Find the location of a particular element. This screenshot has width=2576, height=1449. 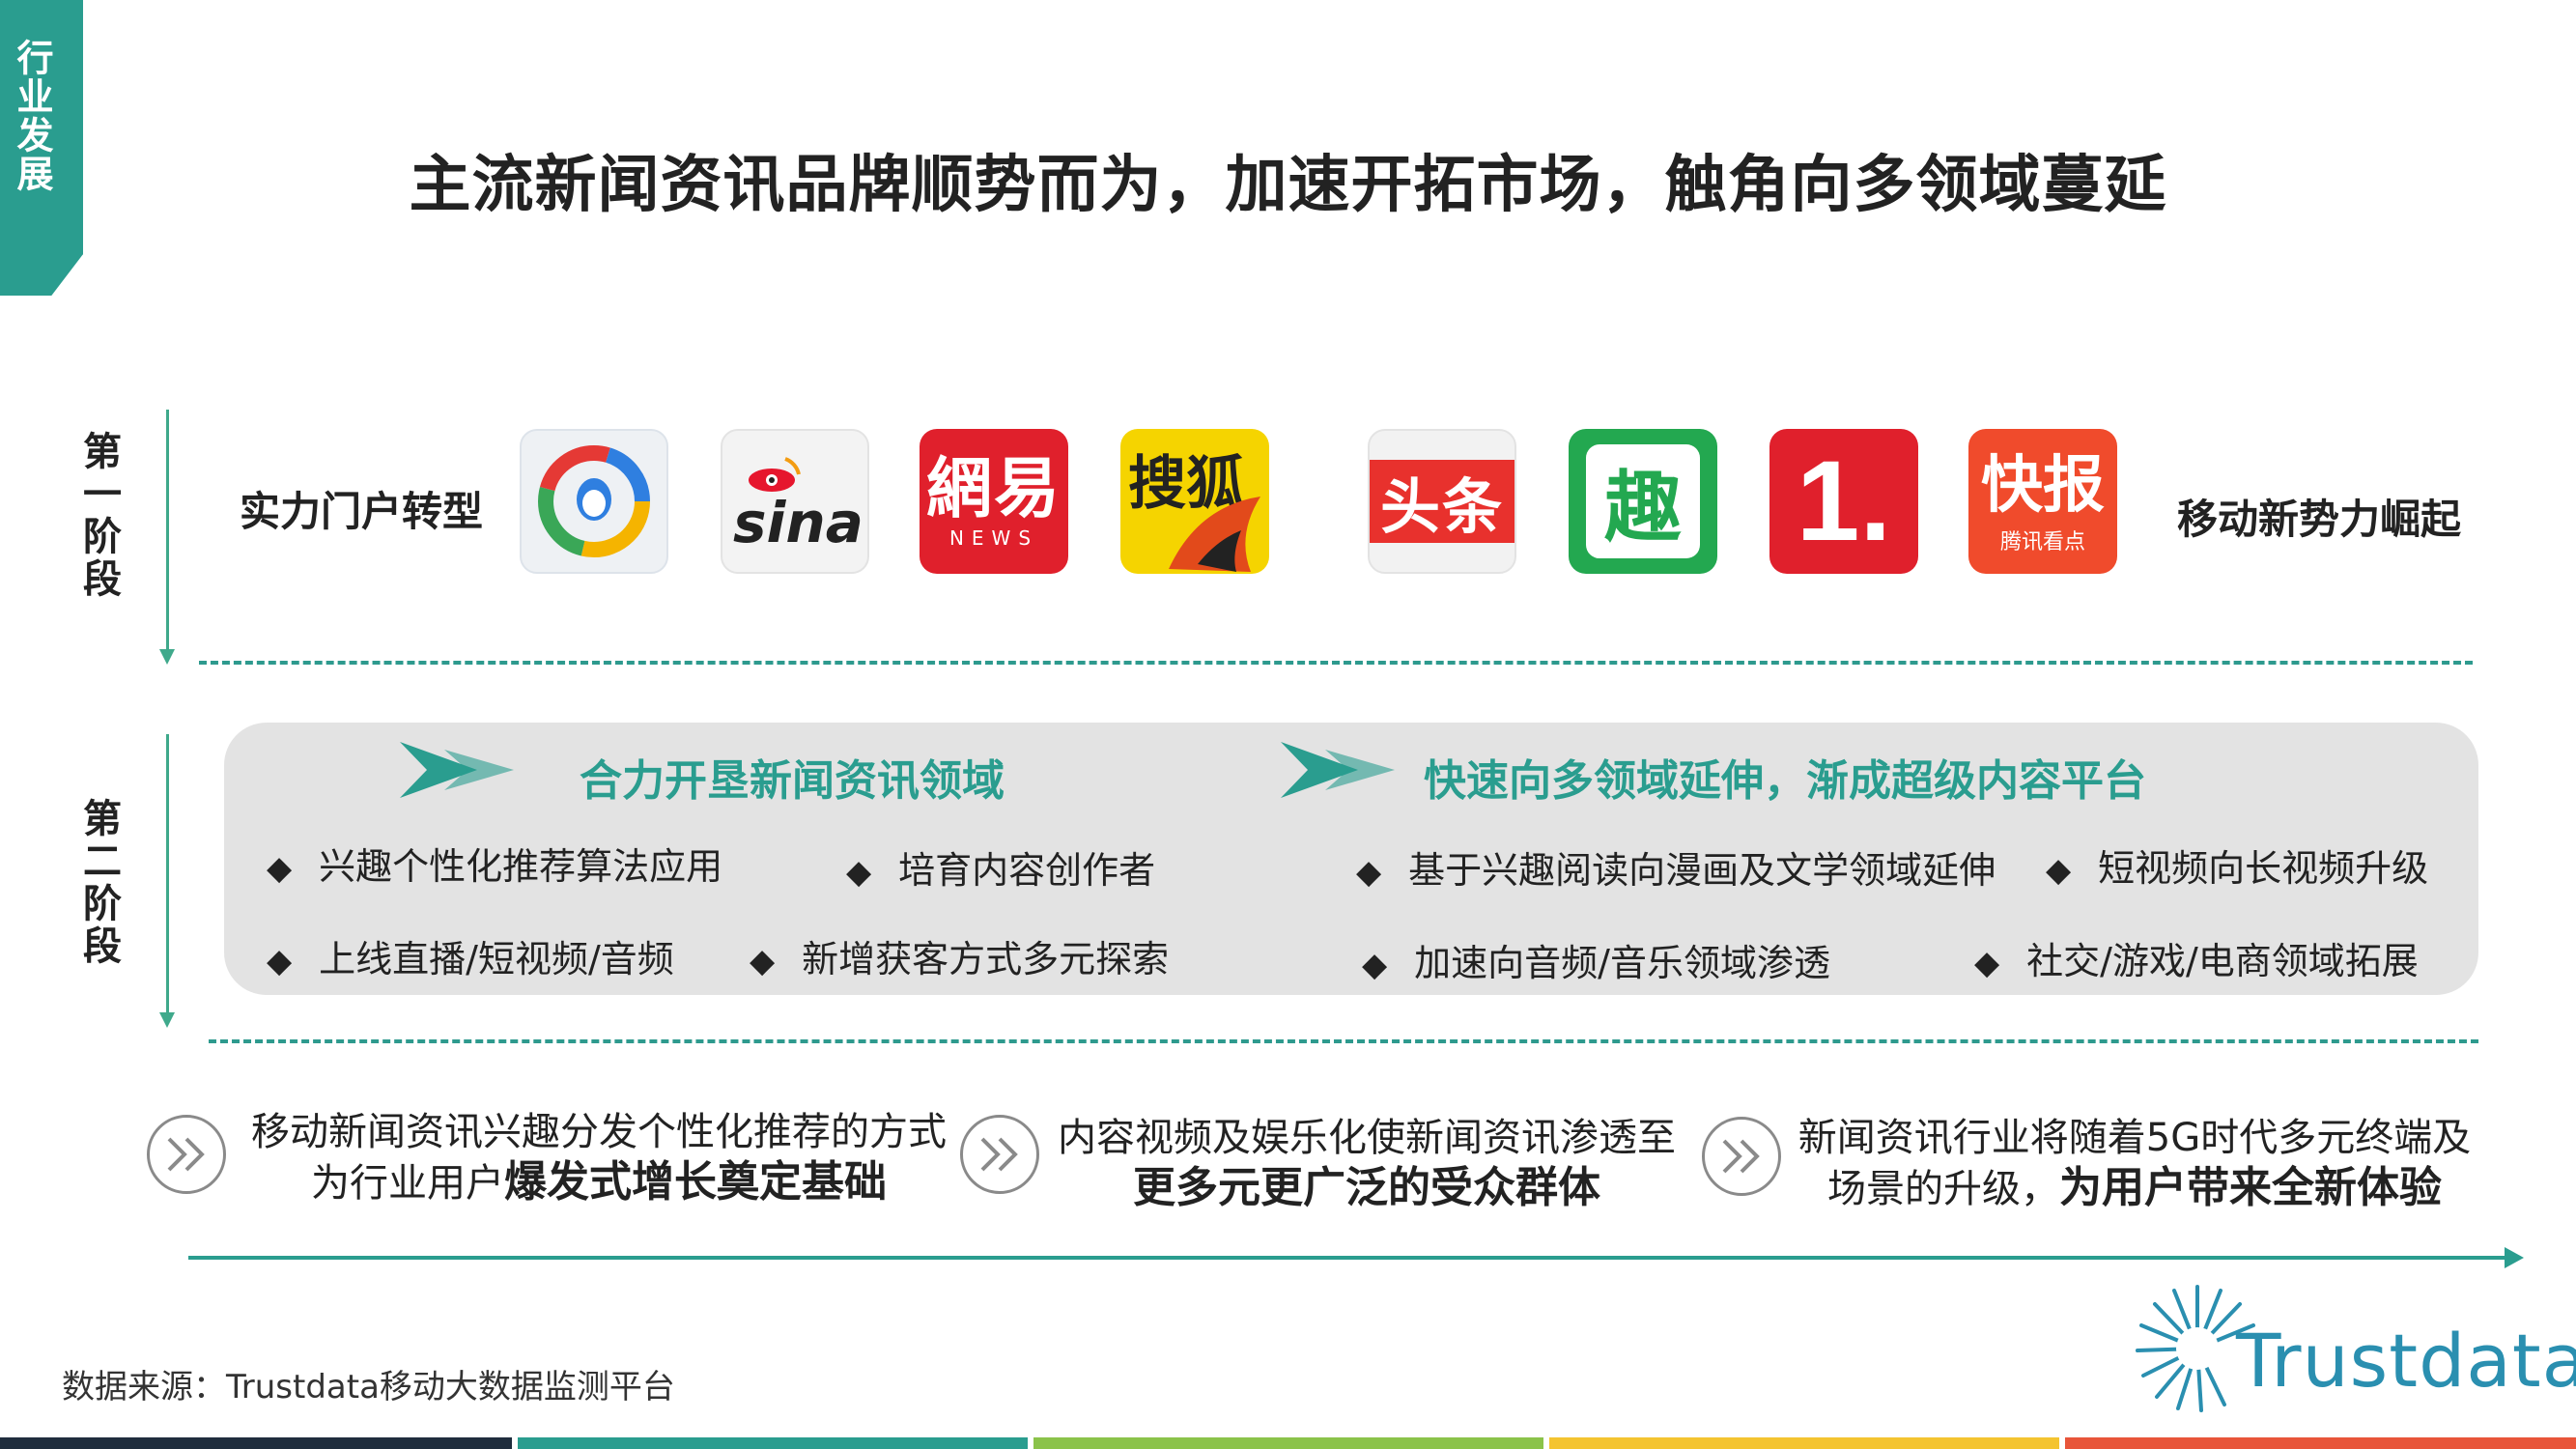

toutiao-logo-text: 头条 is located at coordinates (1441, 506).